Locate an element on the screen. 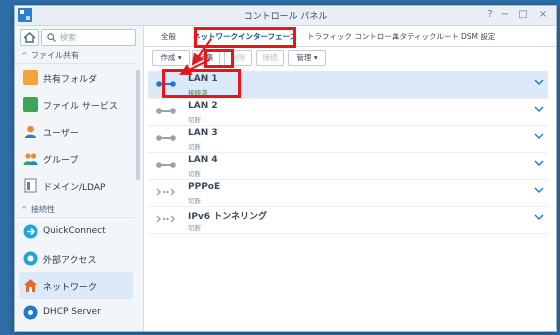  interface-name: LAN 3 is located at coordinates (203, 133).